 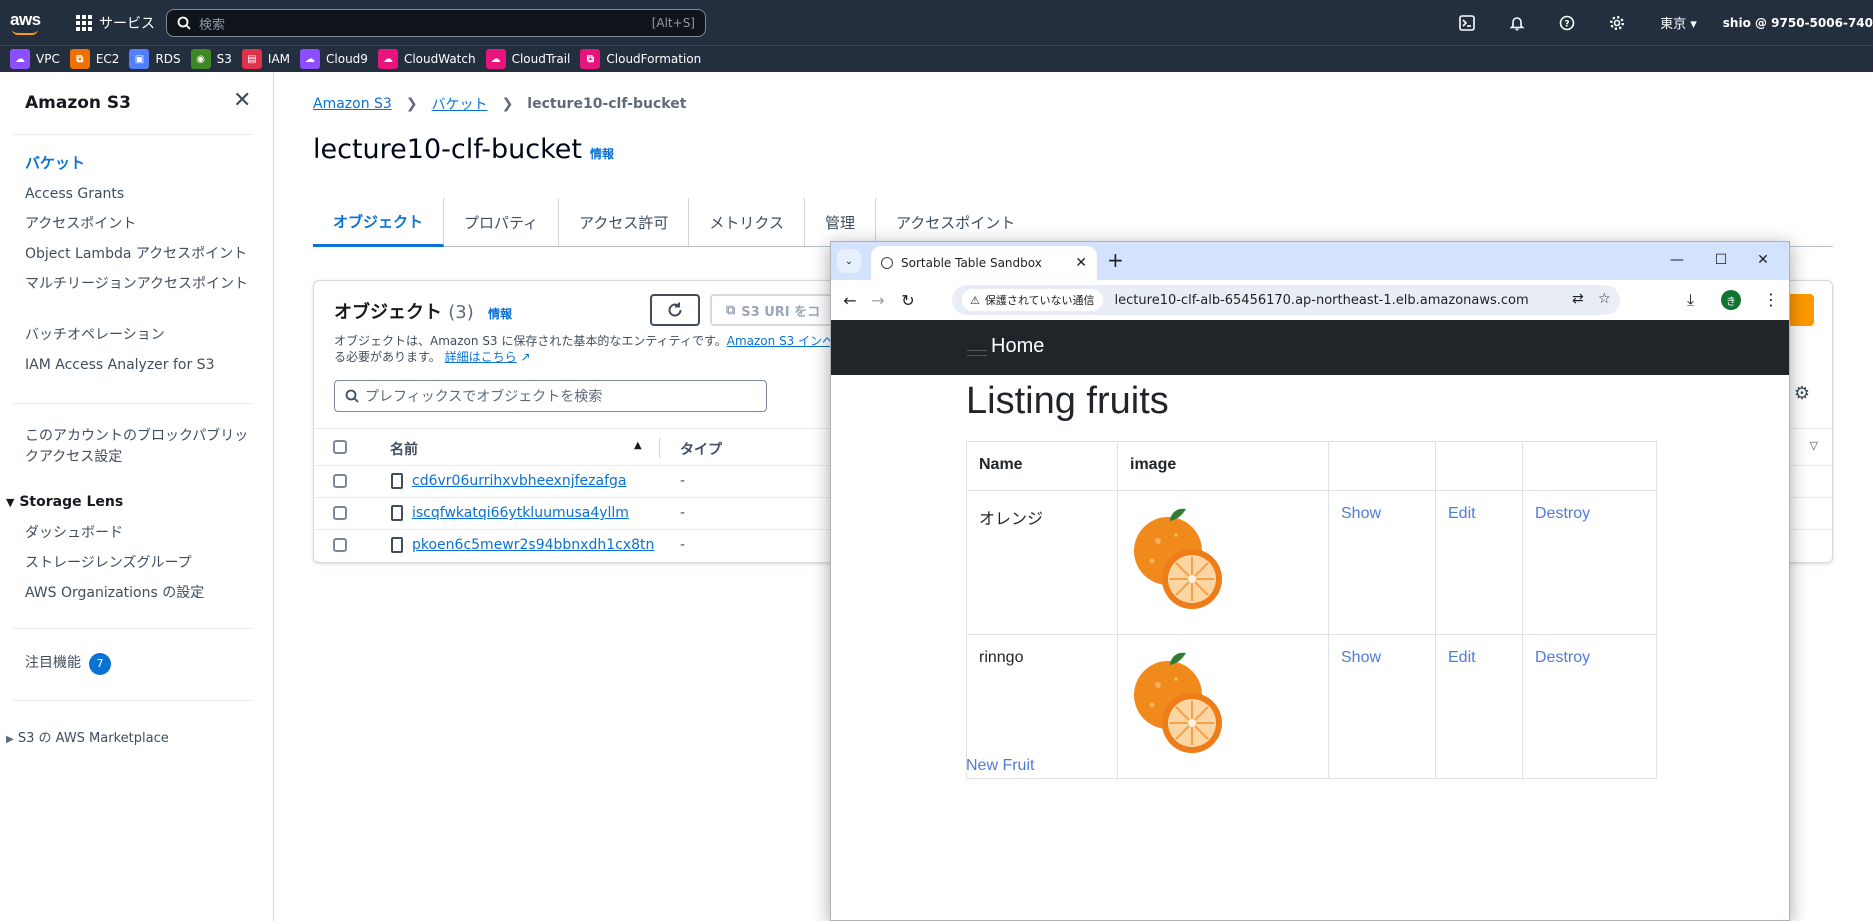 What do you see at coordinates (1604, 299) in the screenshot?
I see `bookmark-star-icon: ☆` at bounding box center [1604, 299].